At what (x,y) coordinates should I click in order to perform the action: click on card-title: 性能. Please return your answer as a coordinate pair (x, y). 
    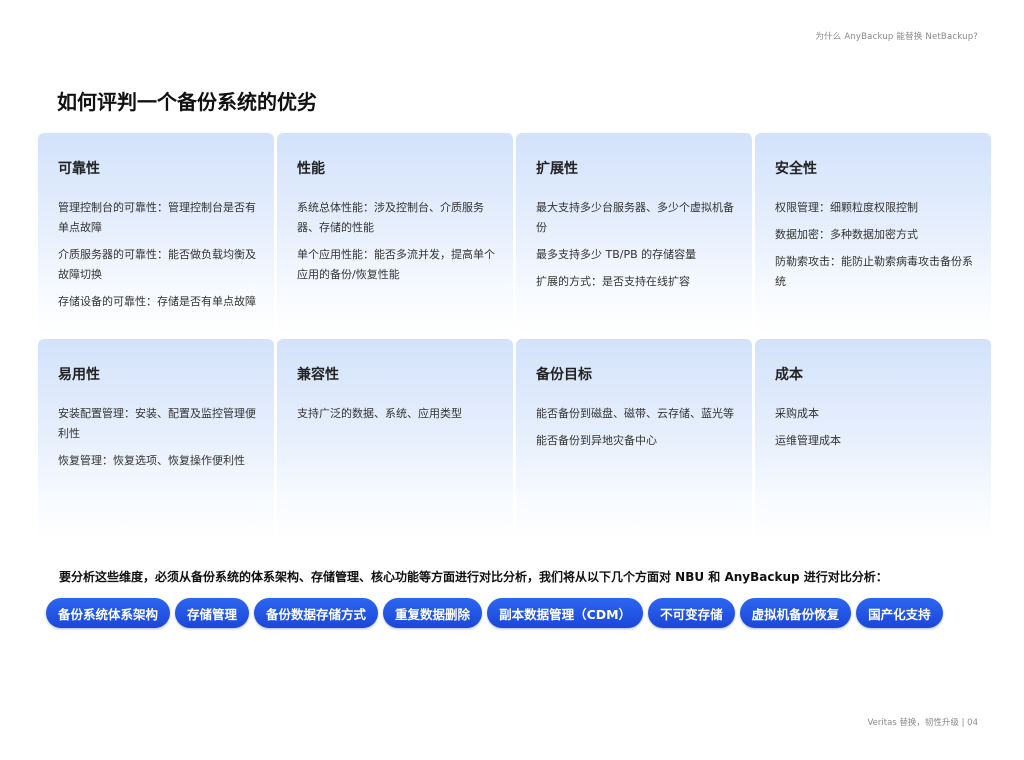
    Looking at the image, I should click on (311, 169).